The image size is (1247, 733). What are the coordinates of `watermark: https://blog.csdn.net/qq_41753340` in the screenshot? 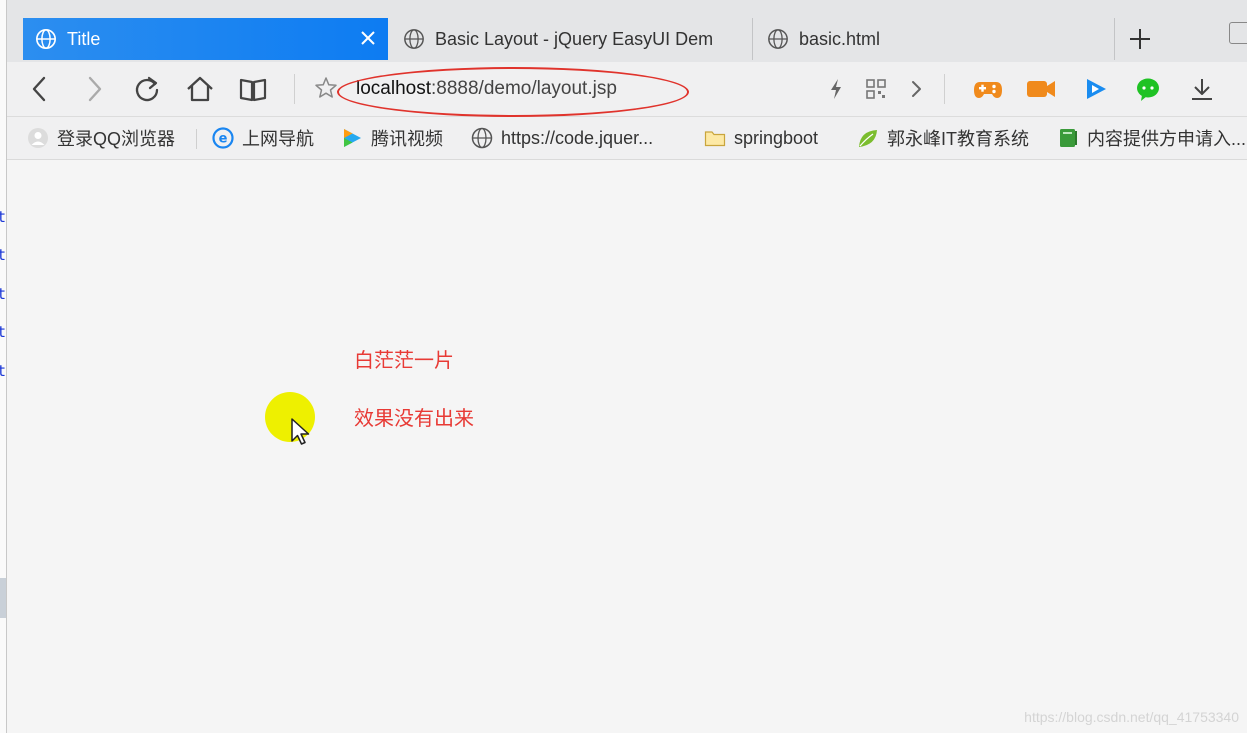 It's located at (1131, 717).